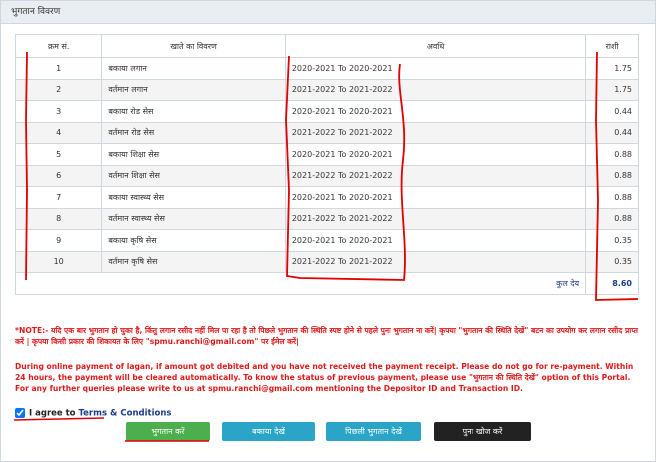 This screenshot has width=656, height=462. Describe the element at coordinates (435, 46) in the screenshot. I see `header-period: अवधि` at that location.